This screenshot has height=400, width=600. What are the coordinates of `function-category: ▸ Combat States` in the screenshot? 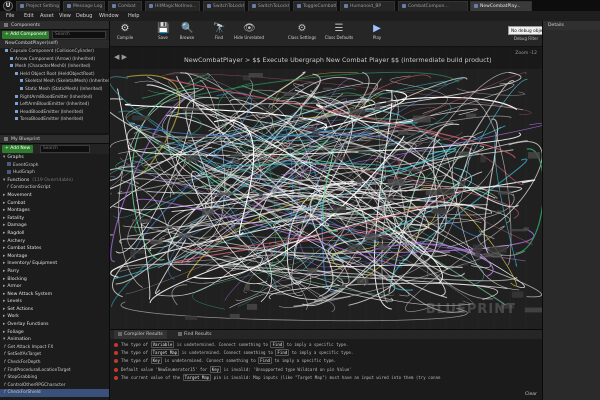 It's located at (54, 249).